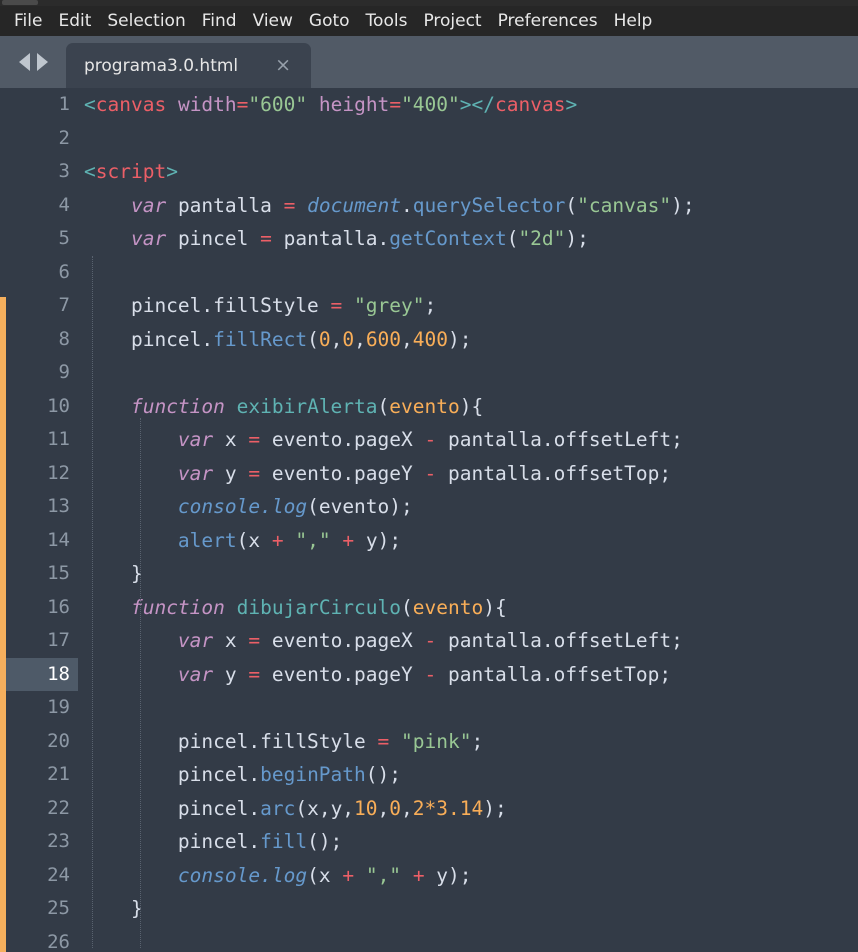 This screenshot has width=858, height=952. Describe the element at coordinates (342, 473) in the screenshot. I see `code-token: evento.pageY` at that location.